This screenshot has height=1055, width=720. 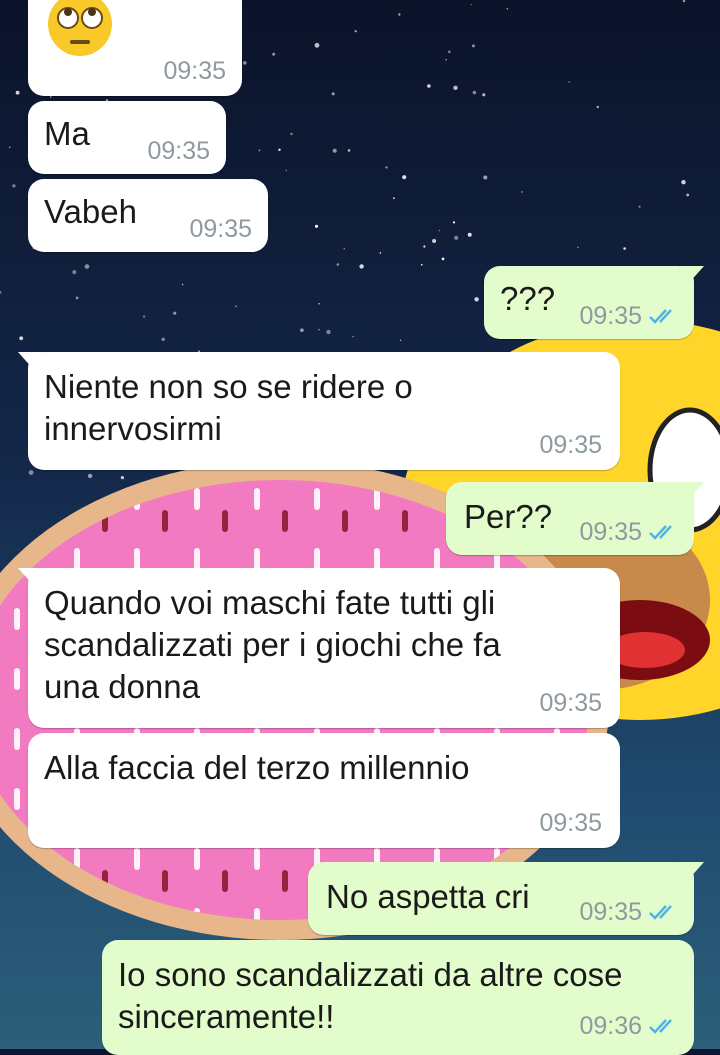 I want to click on message-text: No aspetta cri, so click(x=428, y=896).